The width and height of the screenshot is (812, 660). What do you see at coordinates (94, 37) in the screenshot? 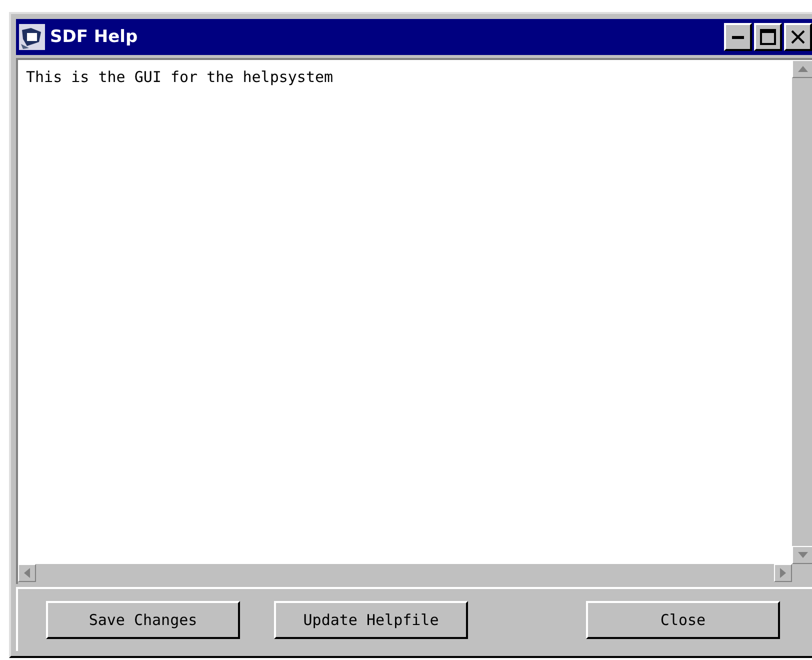
I see `window-title: SDF Help` at bounding box center [94, 37].